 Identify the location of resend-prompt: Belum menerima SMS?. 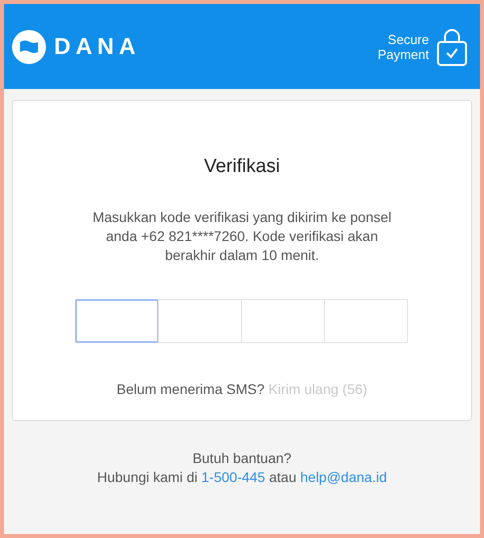
(190, 389).